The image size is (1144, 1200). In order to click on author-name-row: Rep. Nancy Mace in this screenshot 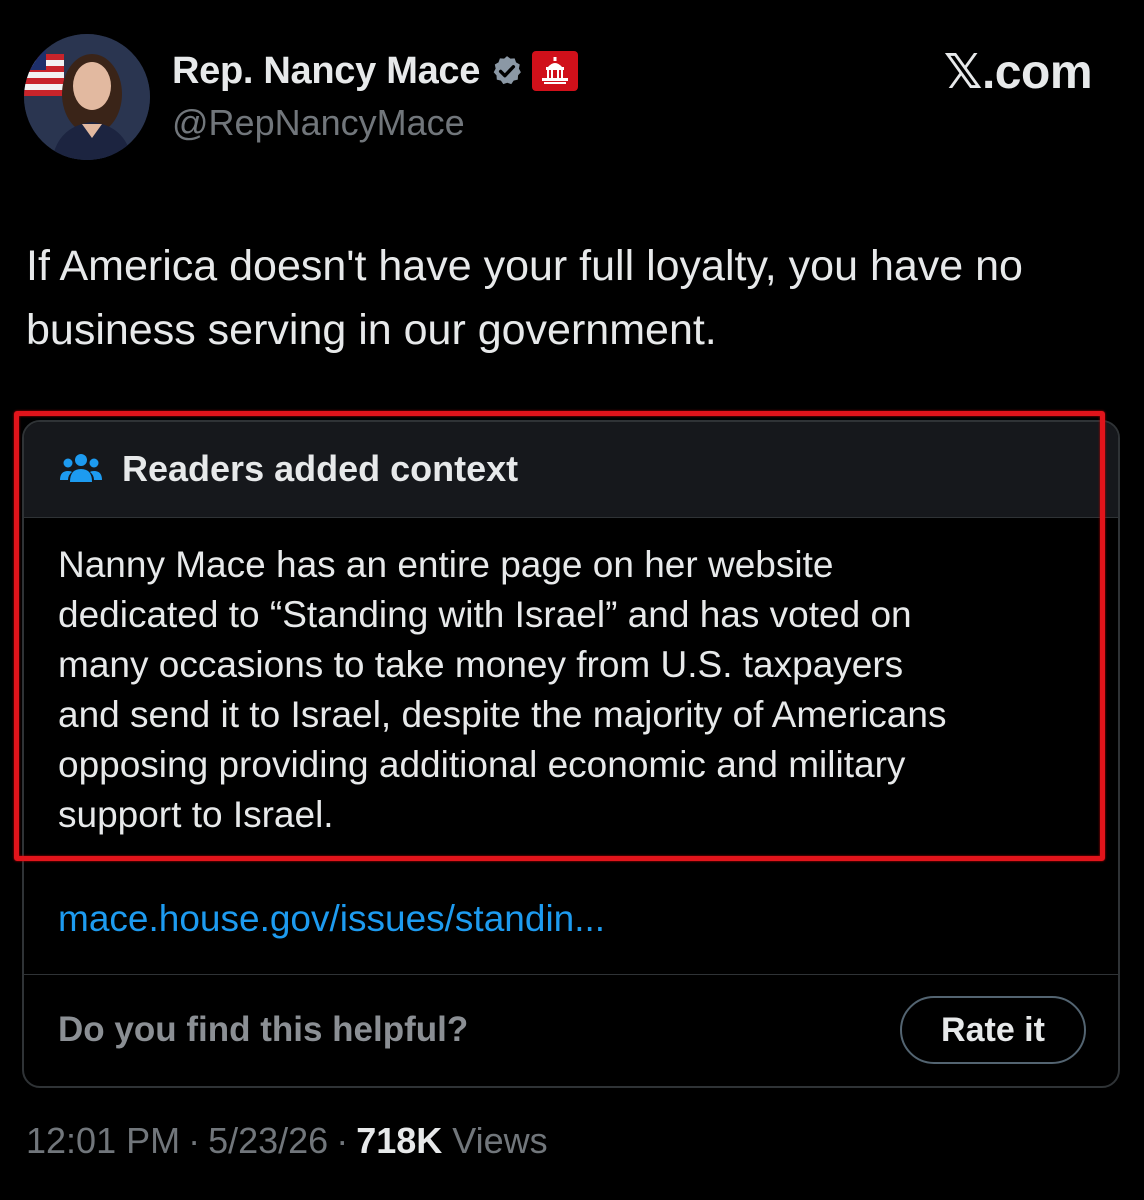, I will do `click(375, 71)`.